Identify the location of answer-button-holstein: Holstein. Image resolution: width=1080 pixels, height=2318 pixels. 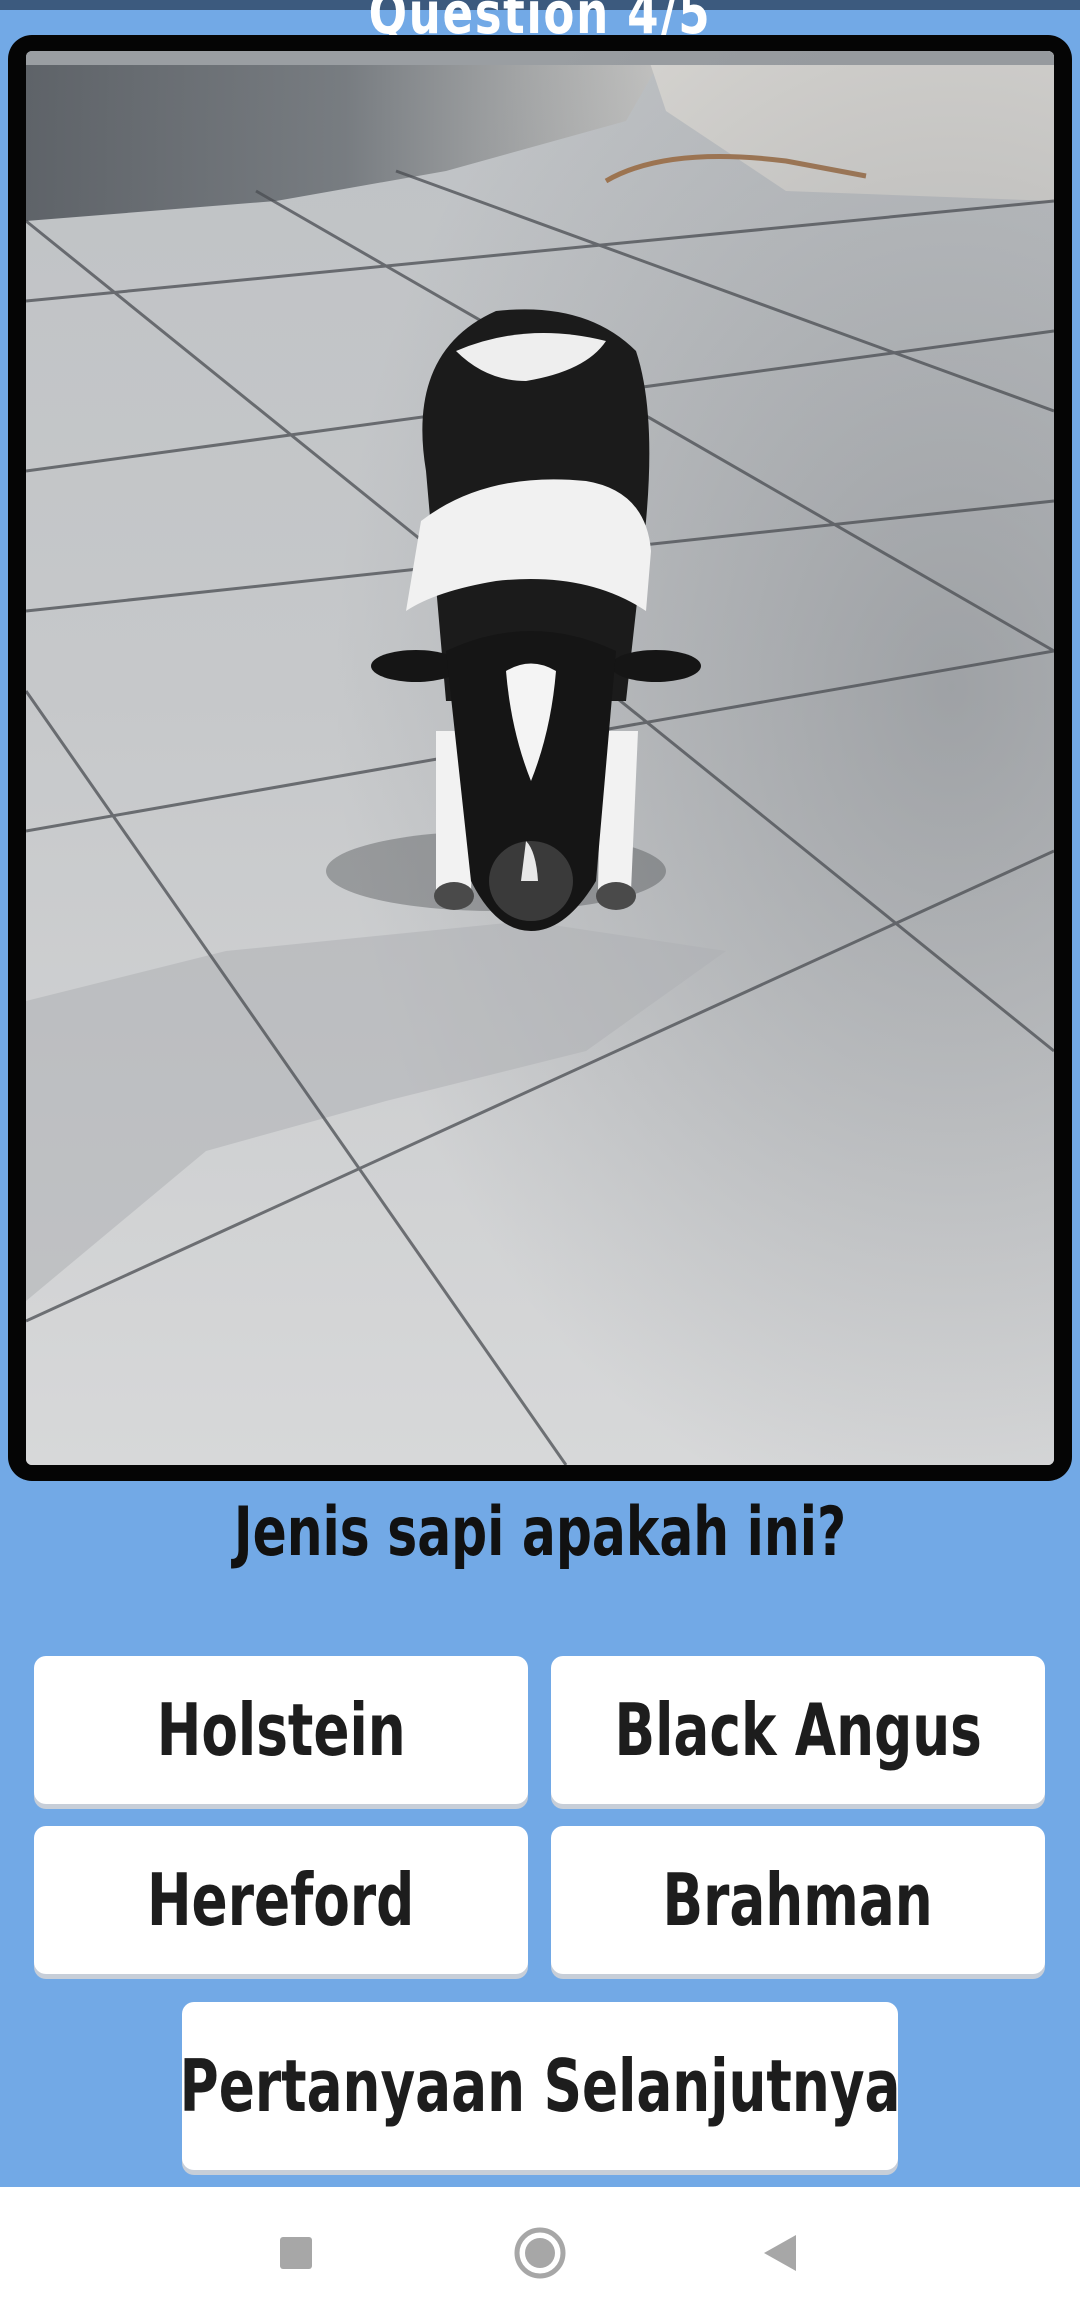
(281, 1730).